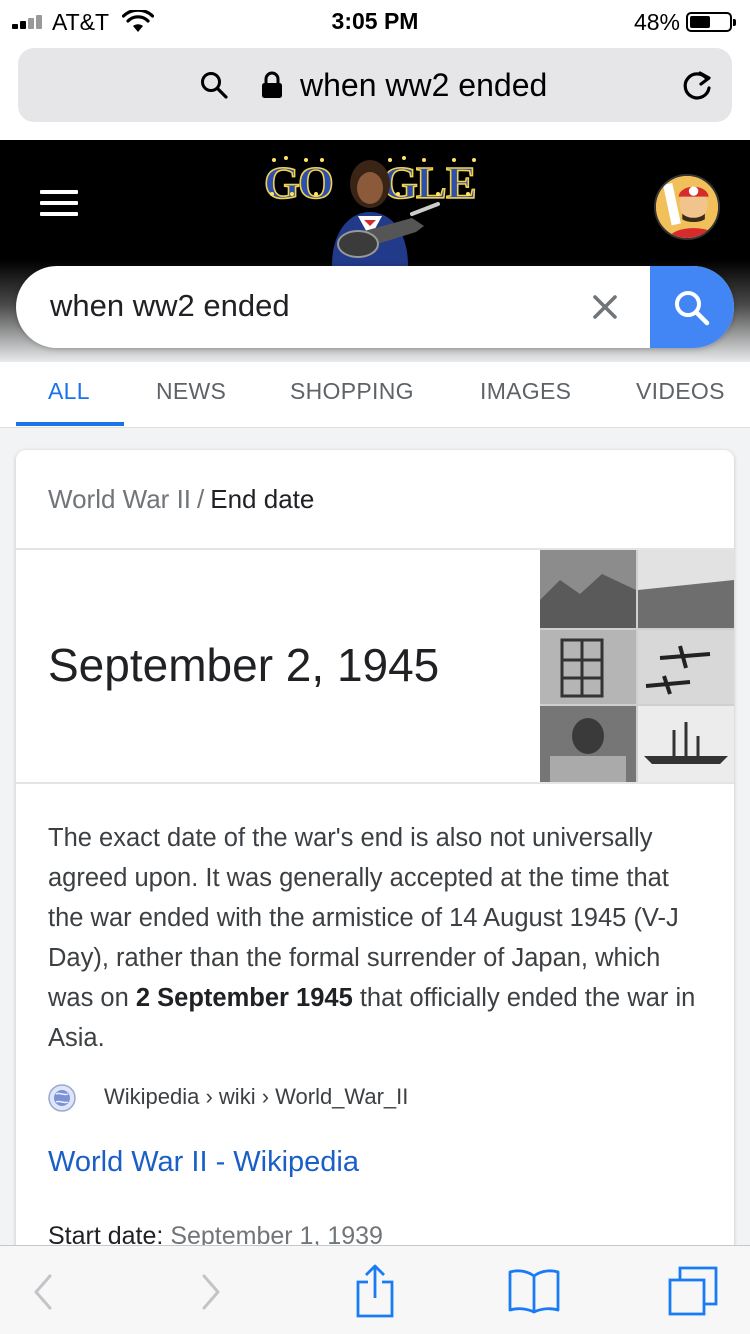  I want to click on svg-text: E, so click(461, 182).